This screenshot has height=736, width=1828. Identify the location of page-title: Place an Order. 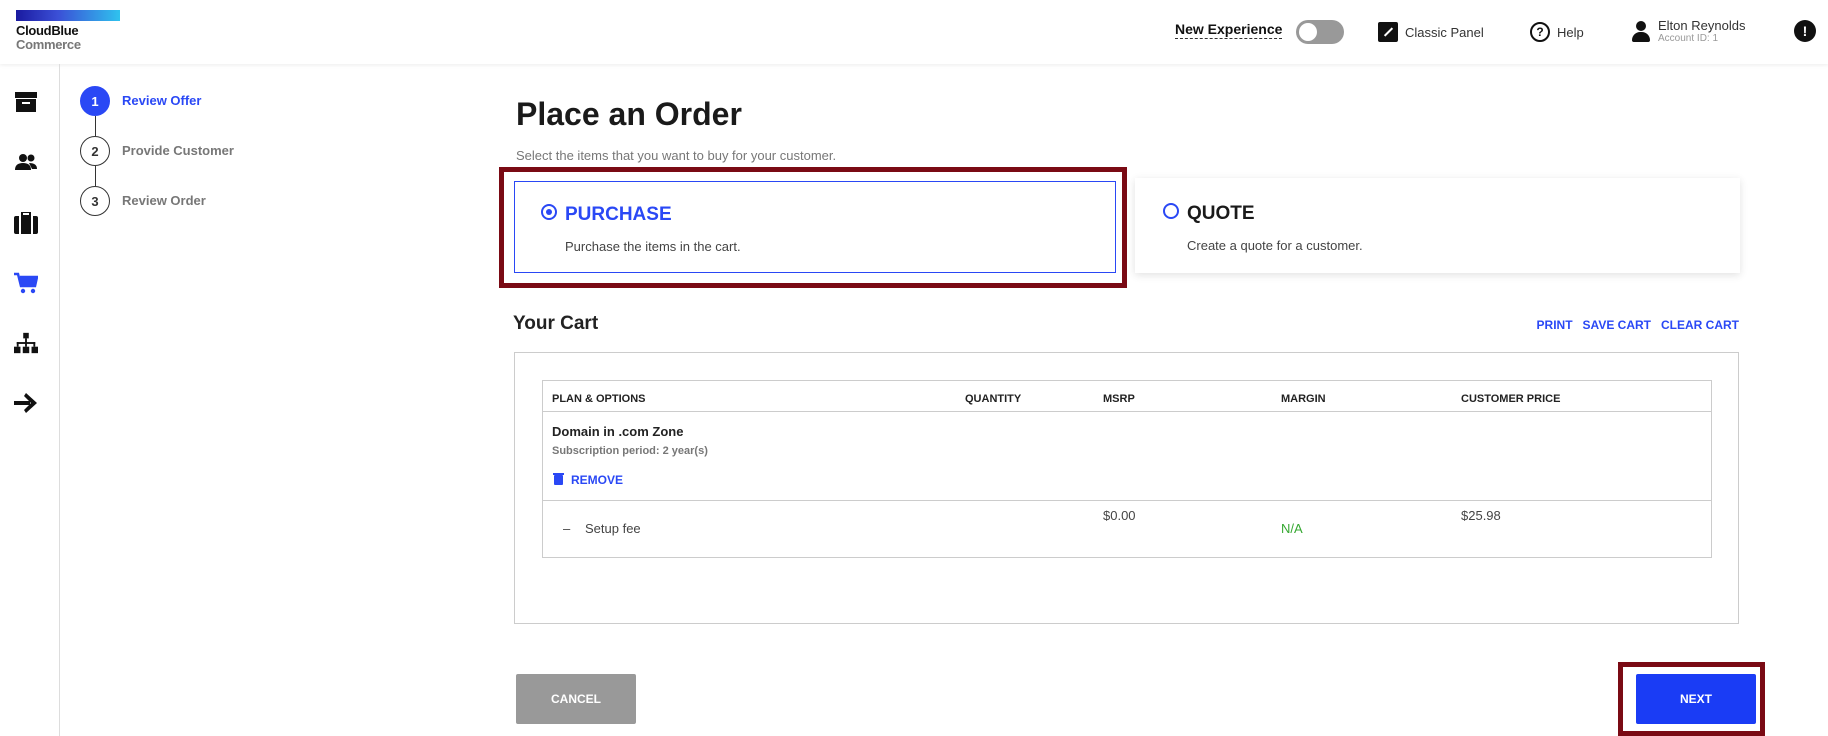
(629, 114).